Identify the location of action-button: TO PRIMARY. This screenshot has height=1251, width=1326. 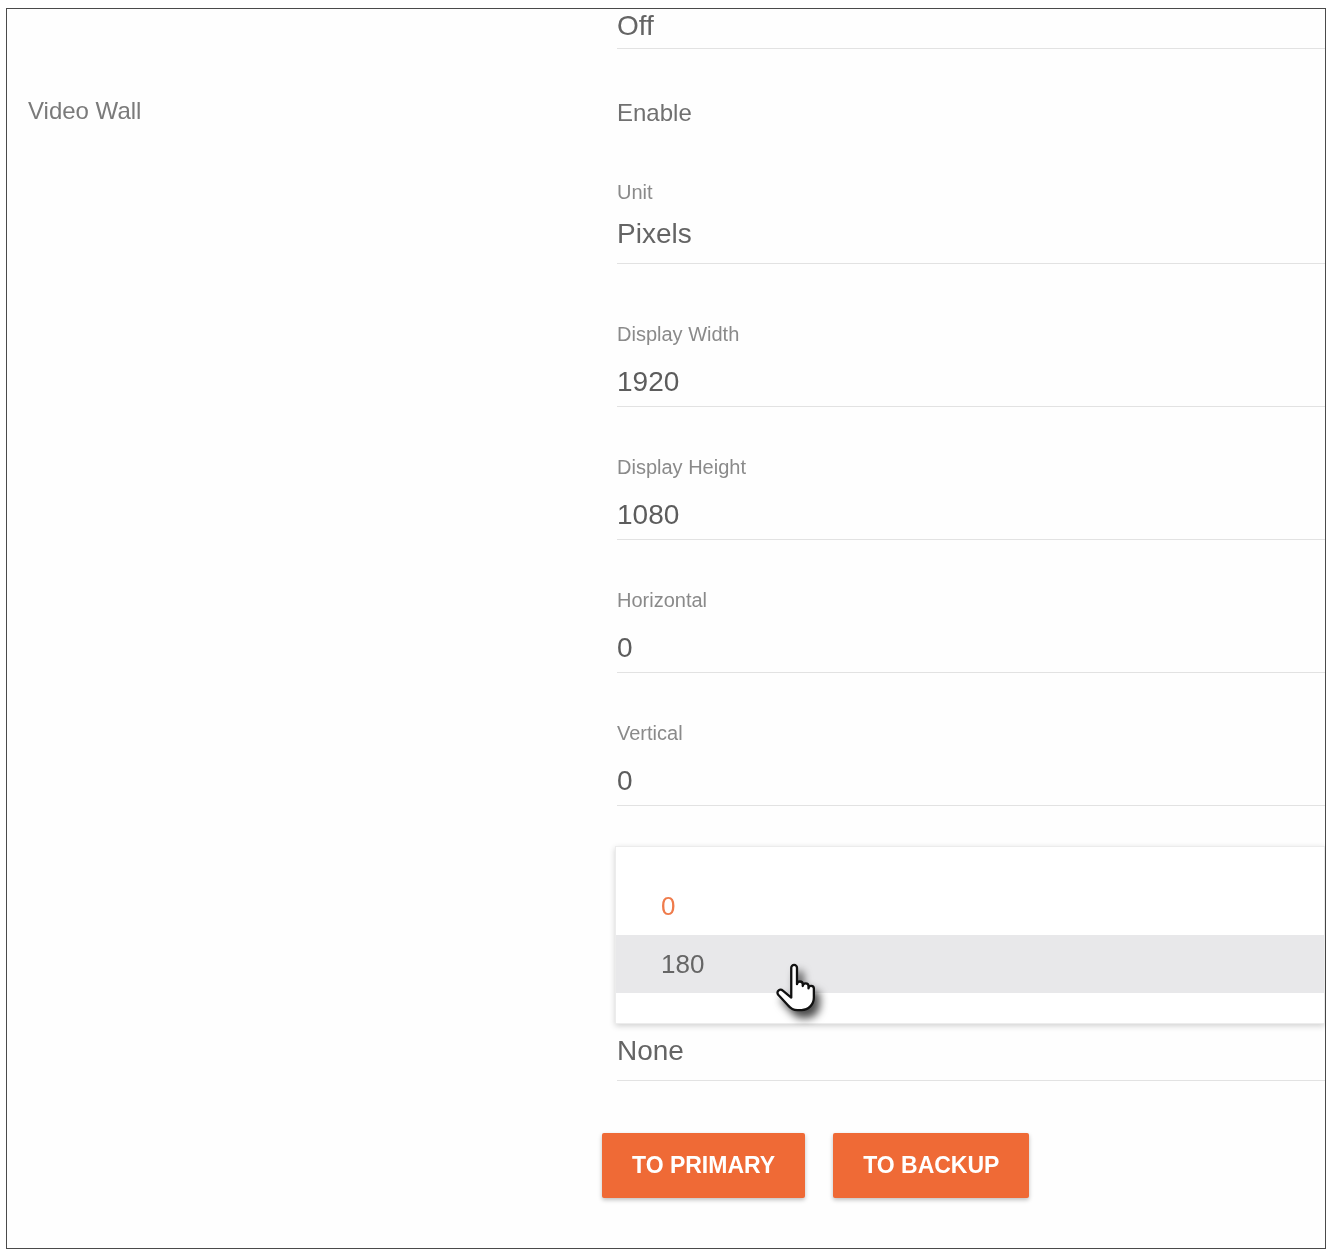
(704, 1165).